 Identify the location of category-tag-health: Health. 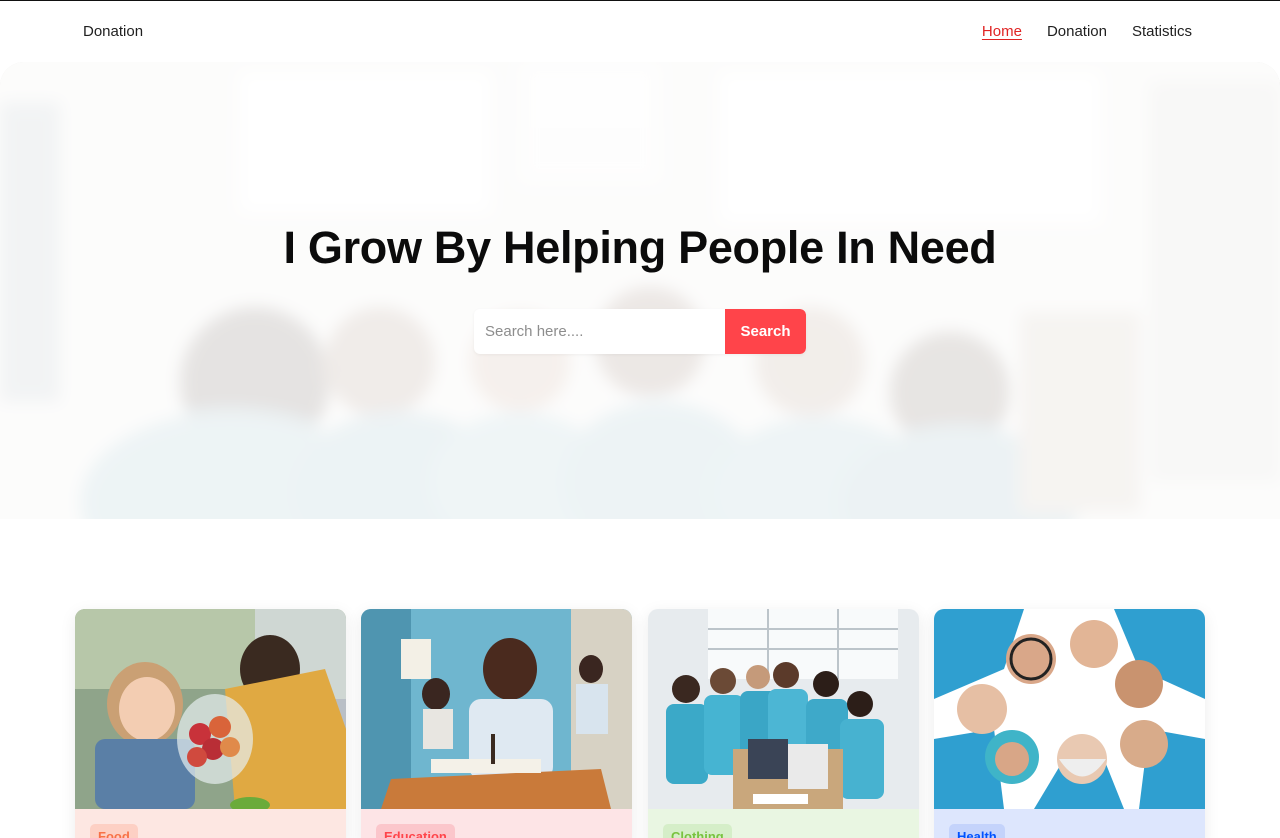
(977, 831).